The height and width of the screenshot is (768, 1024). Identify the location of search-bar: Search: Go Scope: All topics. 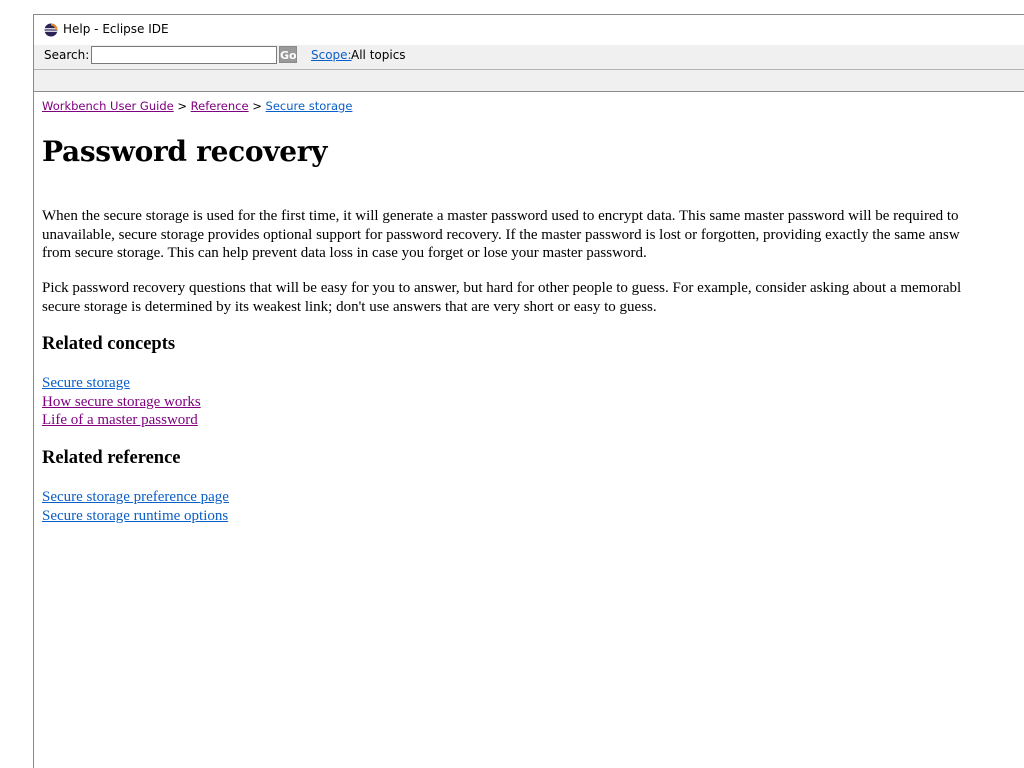
(529, 57).